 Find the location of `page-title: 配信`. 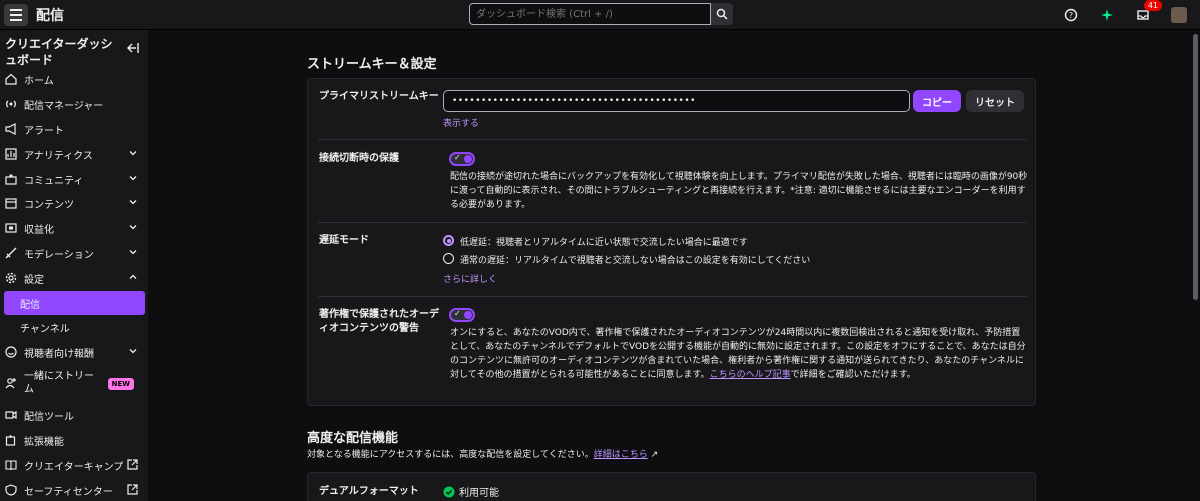

page-title: 配信 is located at coordinates (50, 15).